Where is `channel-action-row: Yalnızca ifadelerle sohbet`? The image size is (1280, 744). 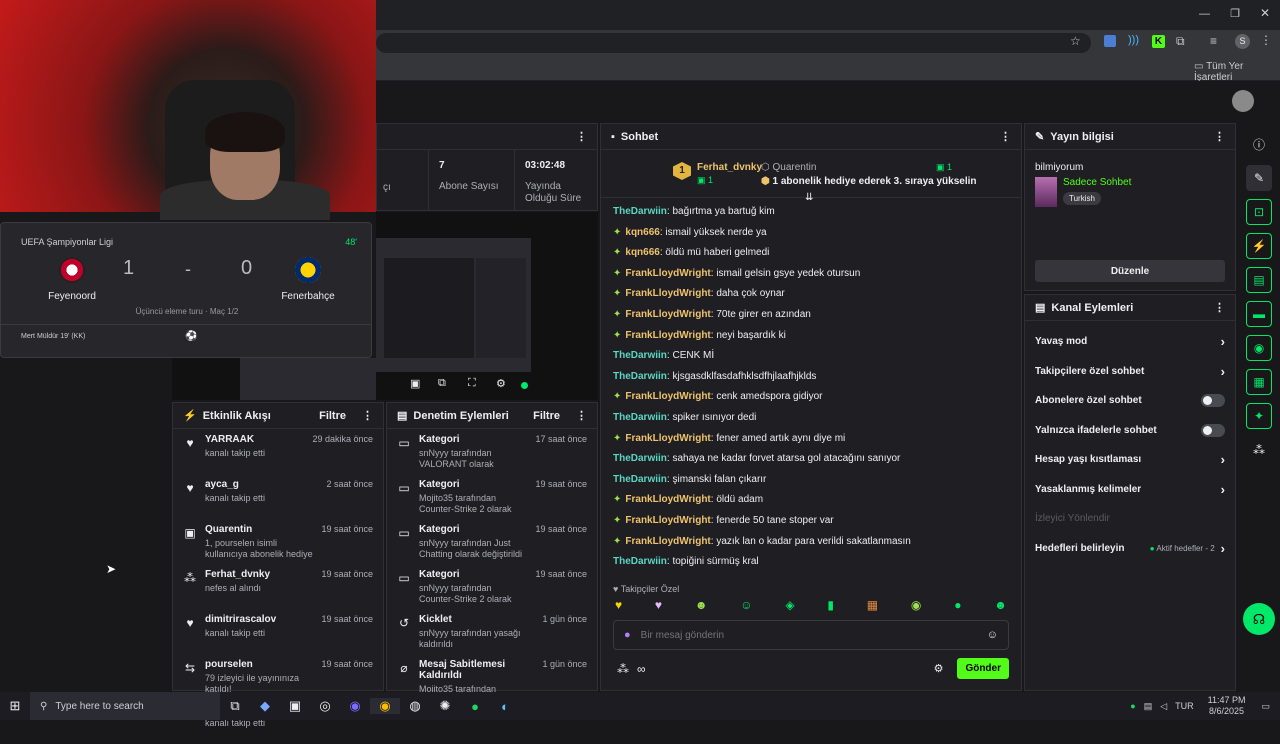 channel-action-row: Yalnızca ifadelerle sohbet is located at coordinates (1130, 431).